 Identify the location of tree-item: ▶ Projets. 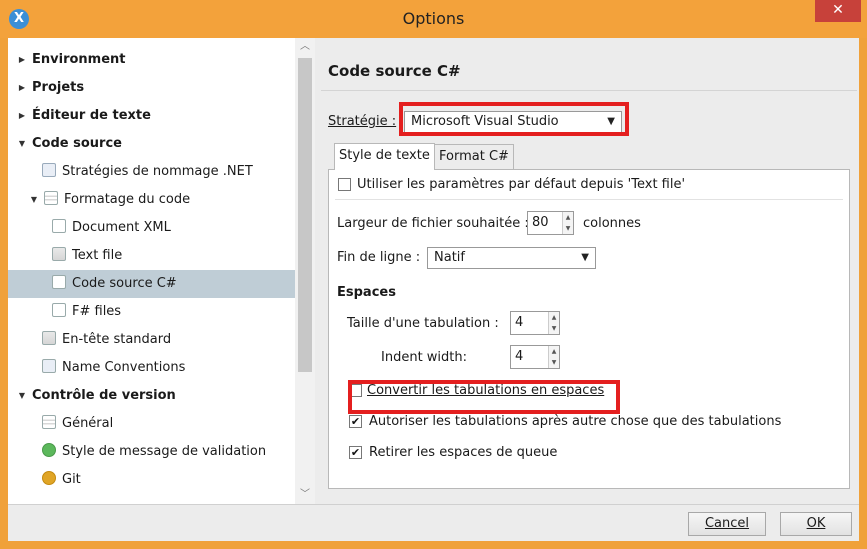
(151, 88).